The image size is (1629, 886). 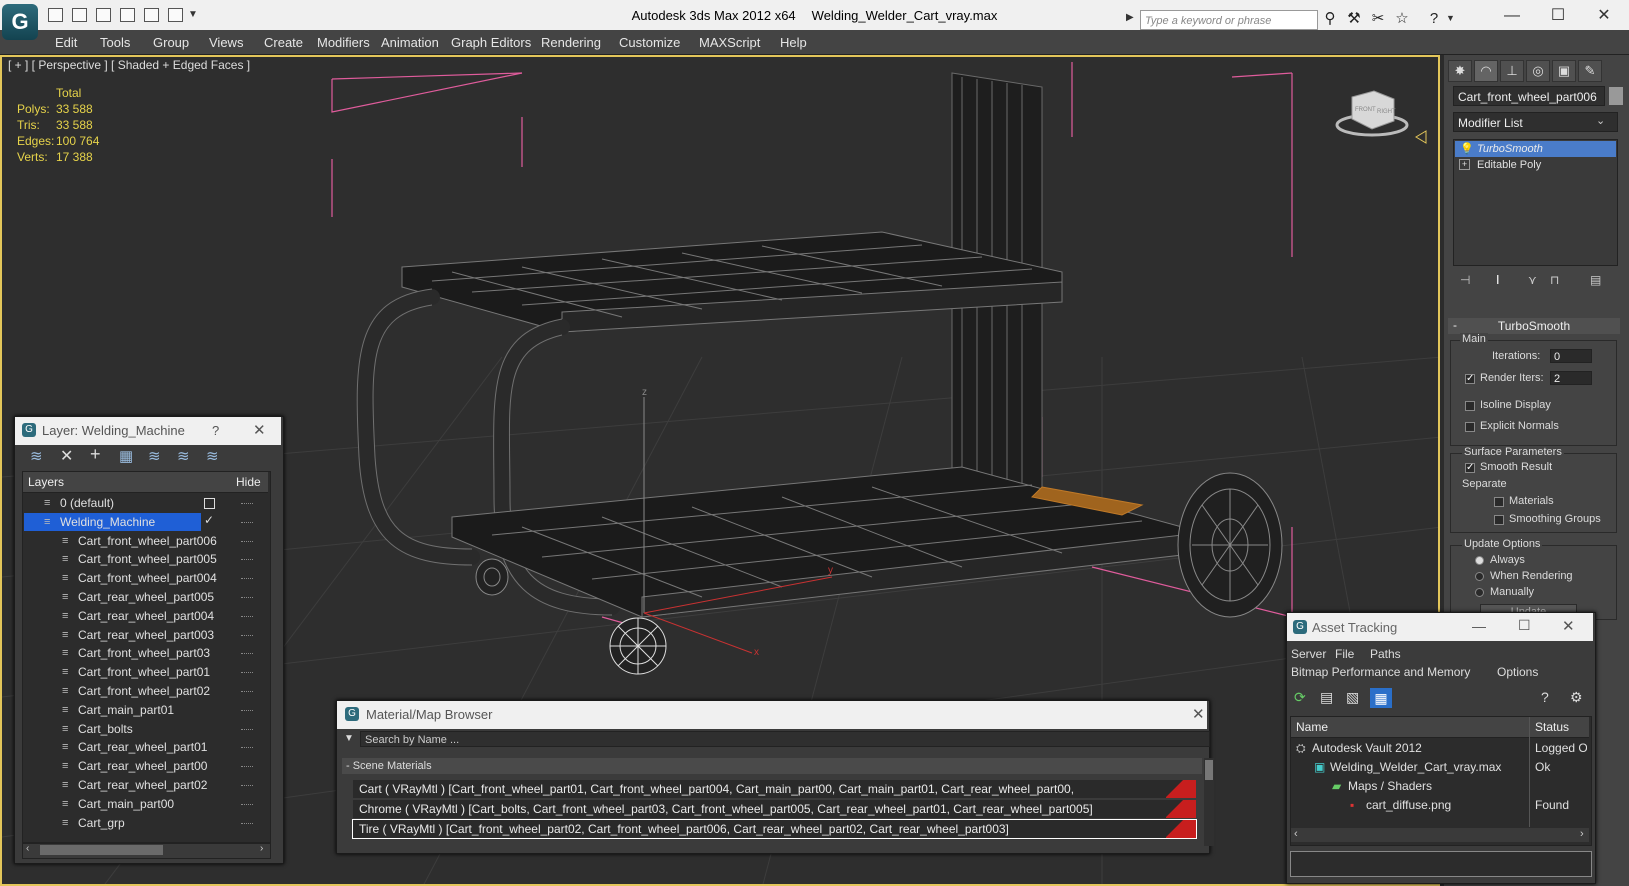 What do you see at coordinates (1300, 697) in the screenshot?
I see `refresh-icon: ⟳` at bounding box center [1300, 697].